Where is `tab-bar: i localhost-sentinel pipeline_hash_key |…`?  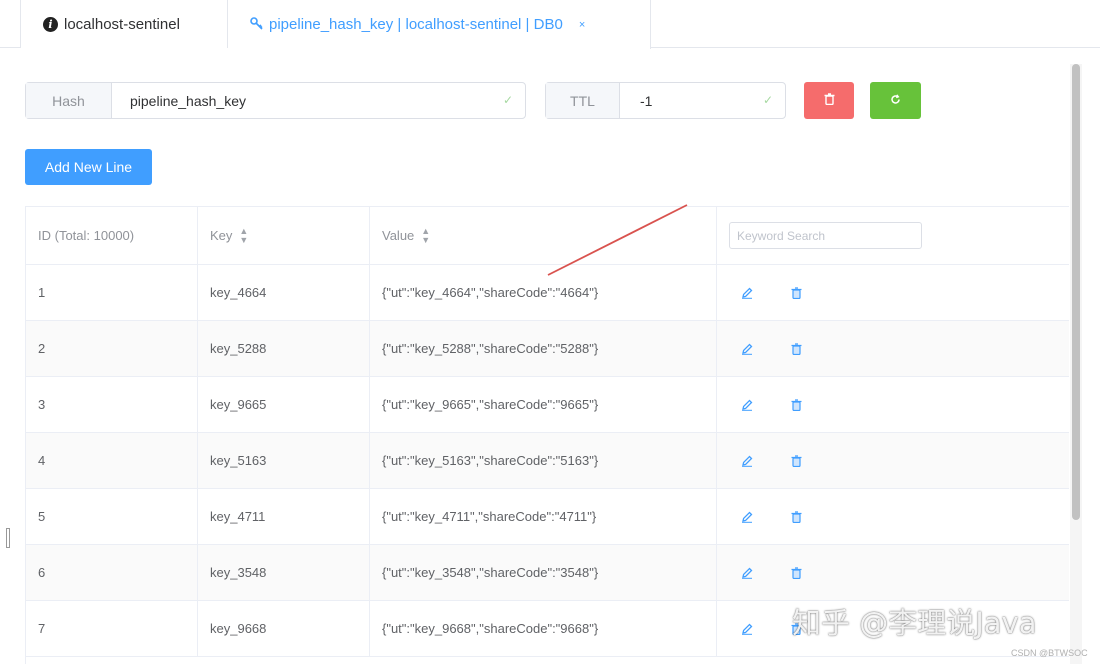 tab-bar: i localhost-sentinel pipeline_hash_key |… is located at coordinates (550, 24).